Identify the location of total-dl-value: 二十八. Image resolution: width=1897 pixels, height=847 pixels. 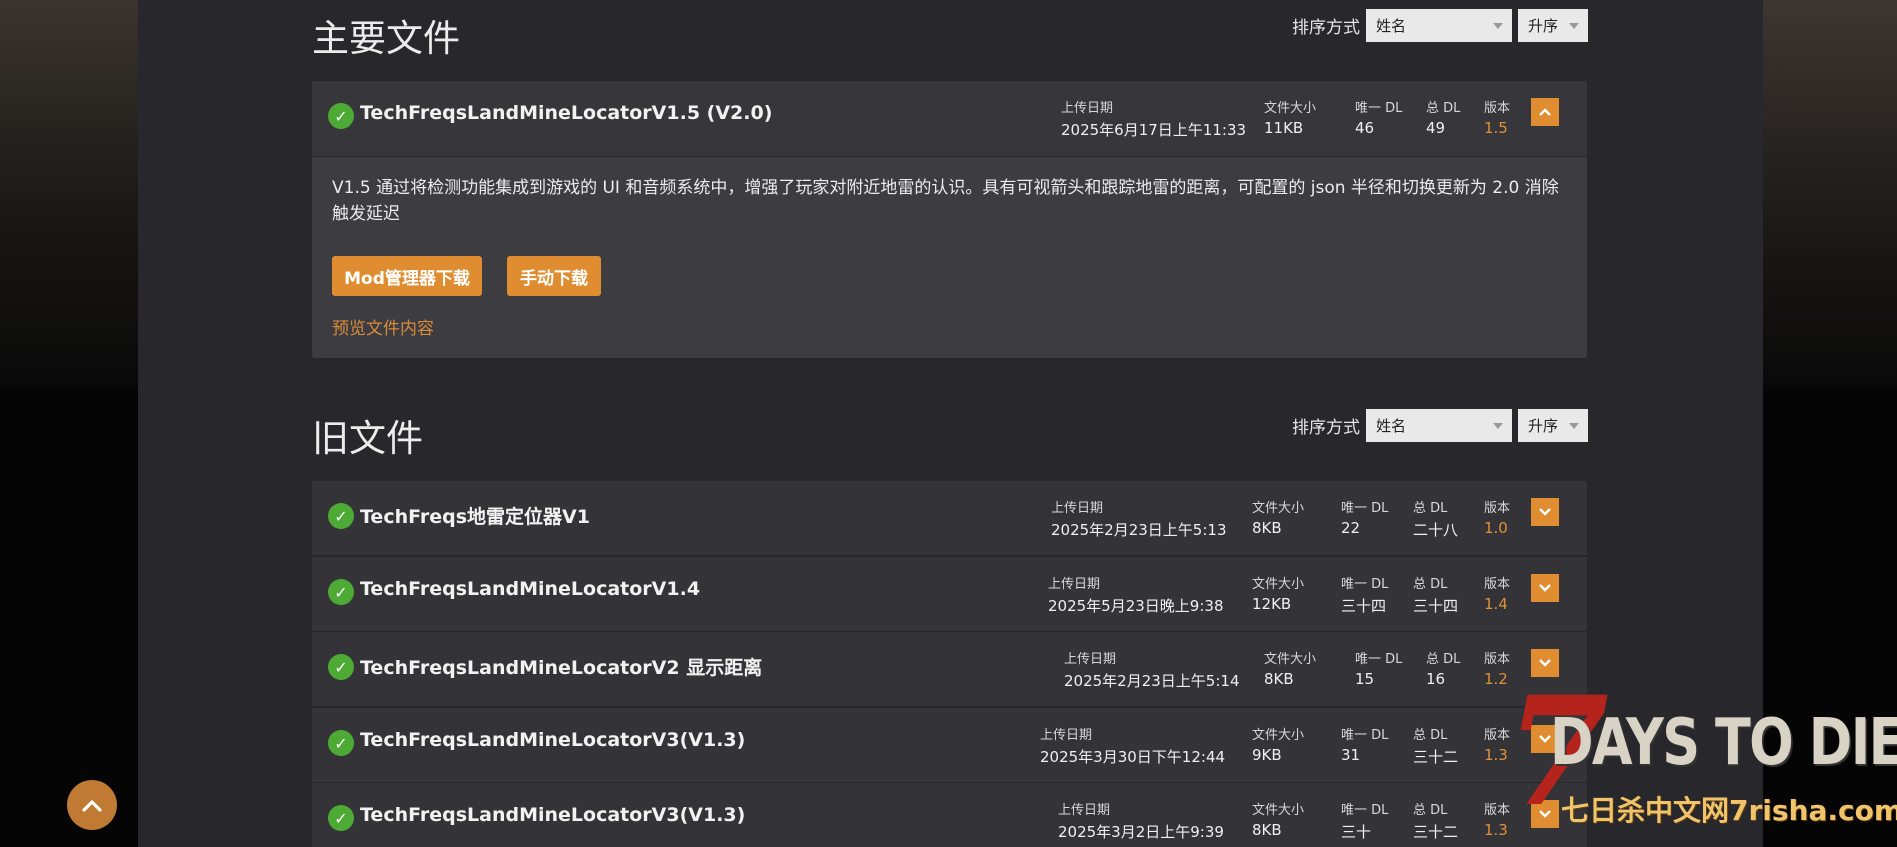
(1436, 530).